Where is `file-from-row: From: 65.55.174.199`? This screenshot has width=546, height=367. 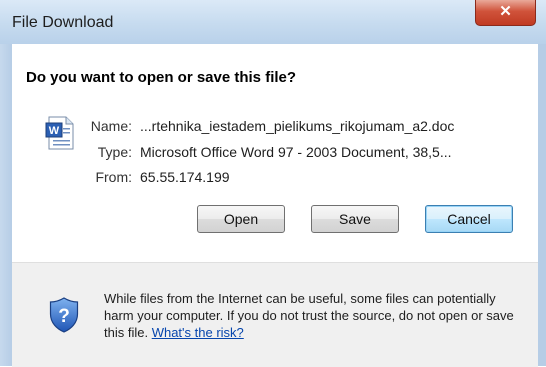
file-from-row: From: 65.55.174.199 is located at coordinates (155, 177).